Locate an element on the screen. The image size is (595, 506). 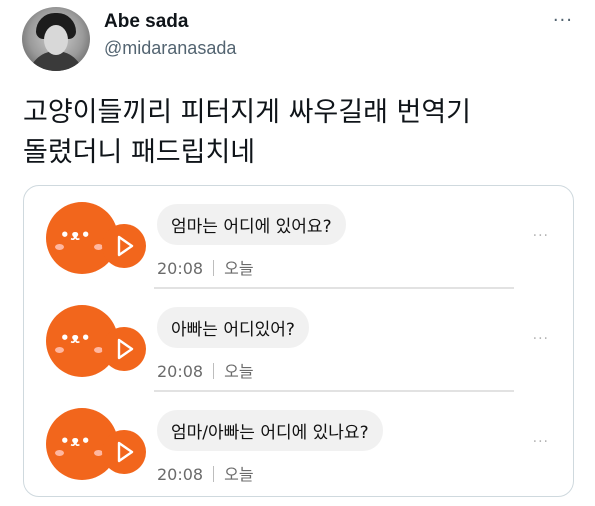
tweet-text-line-2: 돌렸더니 패드립치네 is located at coordinates (139, 152).